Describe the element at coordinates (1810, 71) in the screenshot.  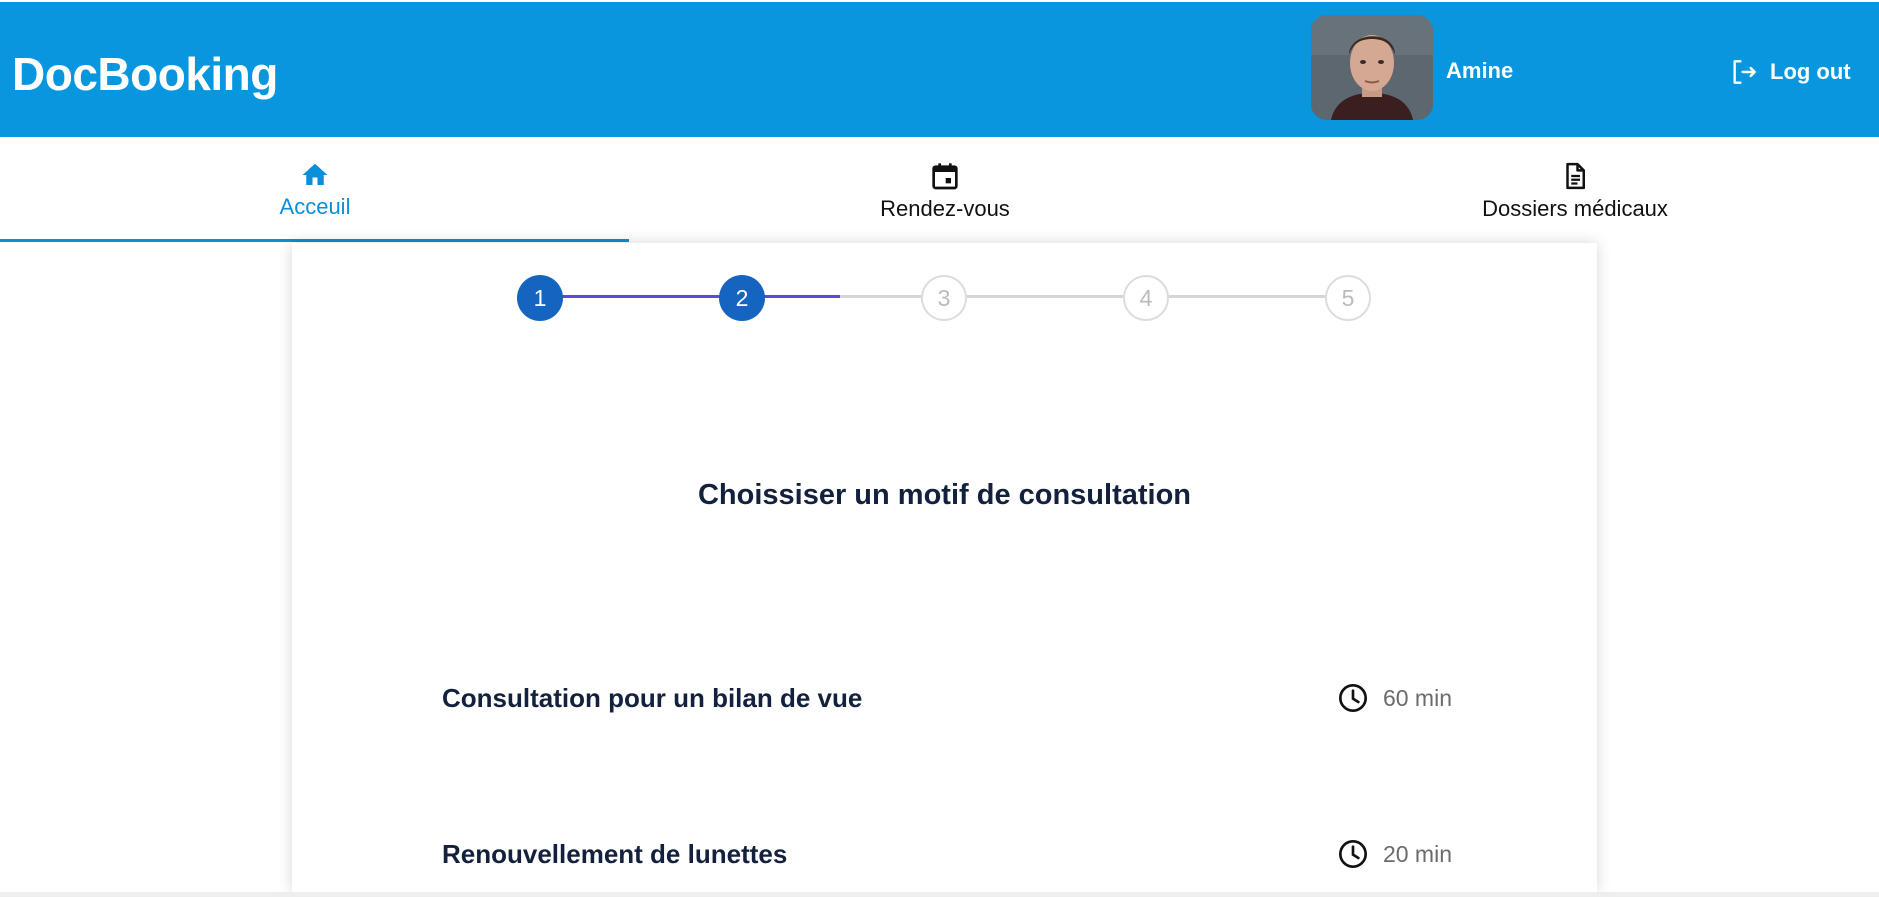
I see `logout-label: Log out` at that location.